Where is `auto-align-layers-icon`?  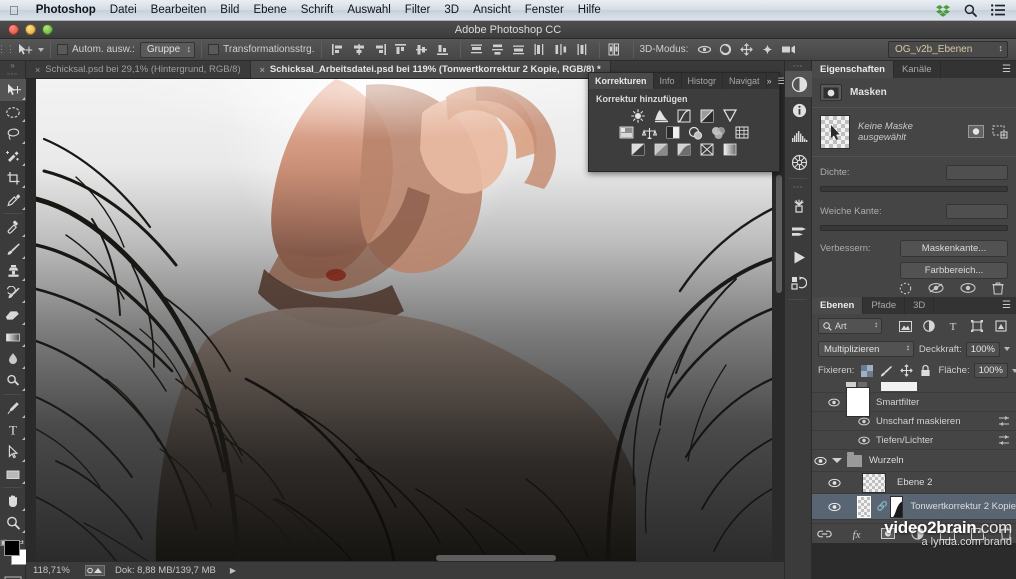
auto-align-layers-icon is located at coordinates (616, 49).